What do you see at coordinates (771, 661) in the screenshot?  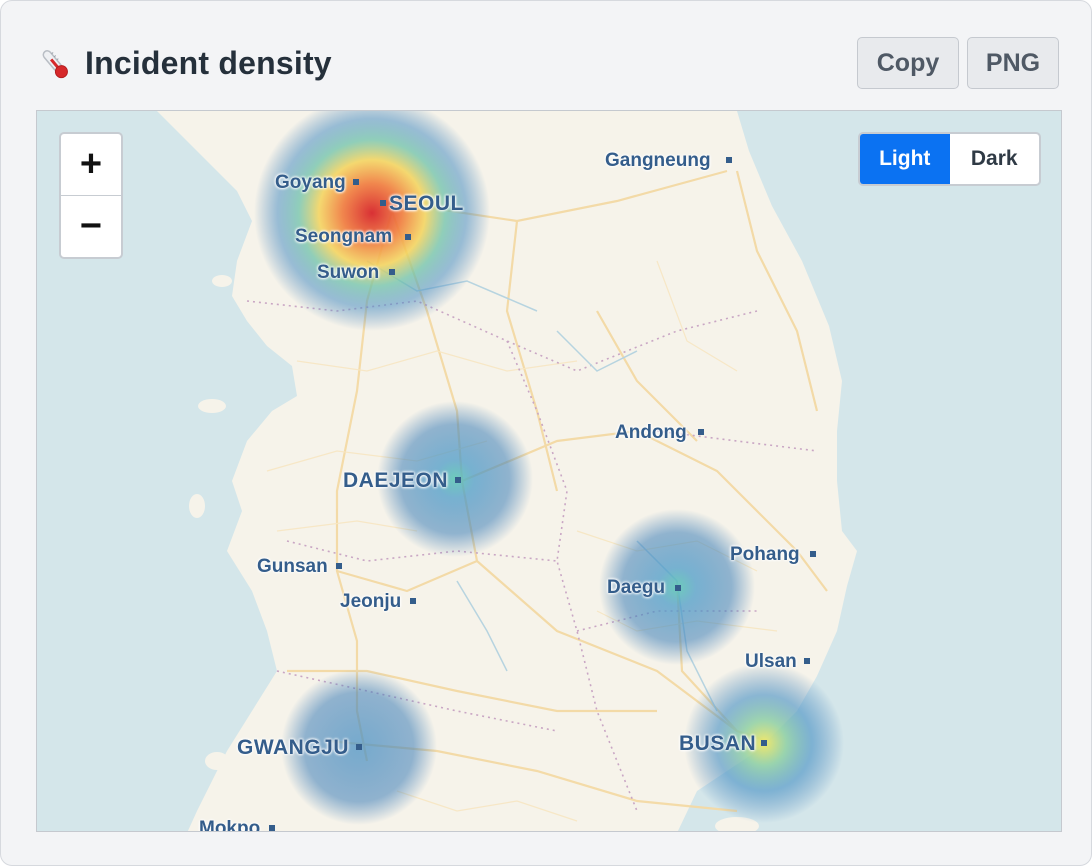 I see `city-label-ulsan: Ulsan` at bounding box center [771, 661].